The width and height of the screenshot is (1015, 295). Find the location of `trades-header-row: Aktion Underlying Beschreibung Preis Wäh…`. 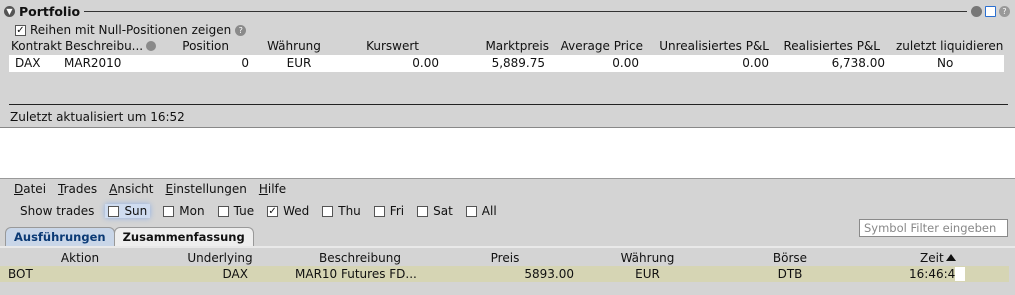

trades-header-row: Aktion Underlying Beschreibung Preis Wäh… is located at coordinates (504, 258).